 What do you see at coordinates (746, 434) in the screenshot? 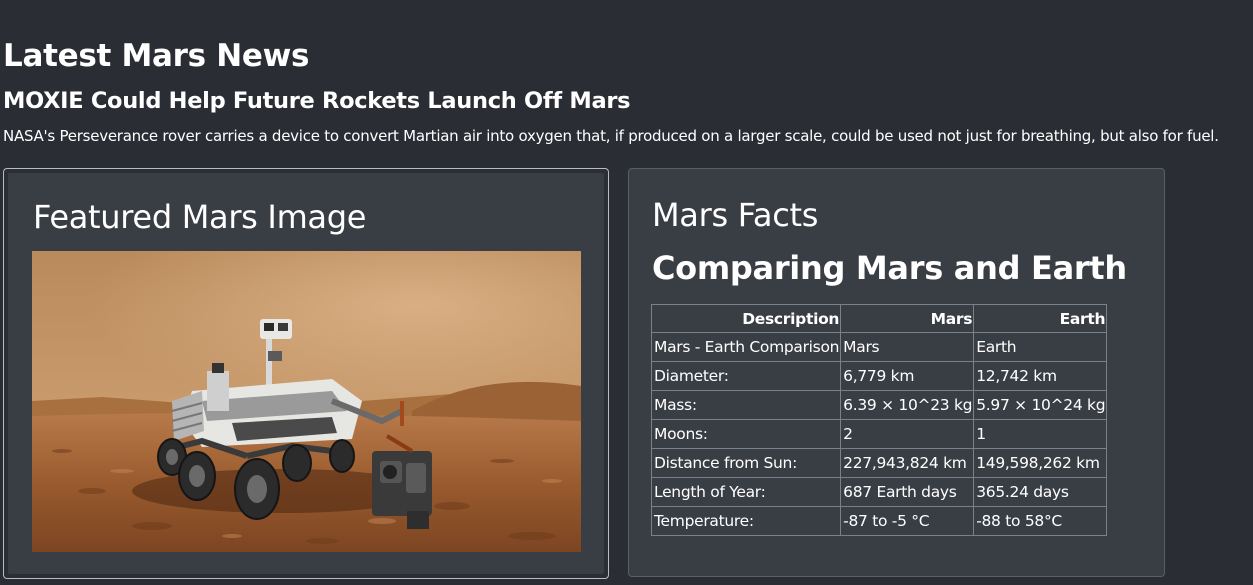
I see `table-cell-description: Moons:` at bounding box center [746, 434].